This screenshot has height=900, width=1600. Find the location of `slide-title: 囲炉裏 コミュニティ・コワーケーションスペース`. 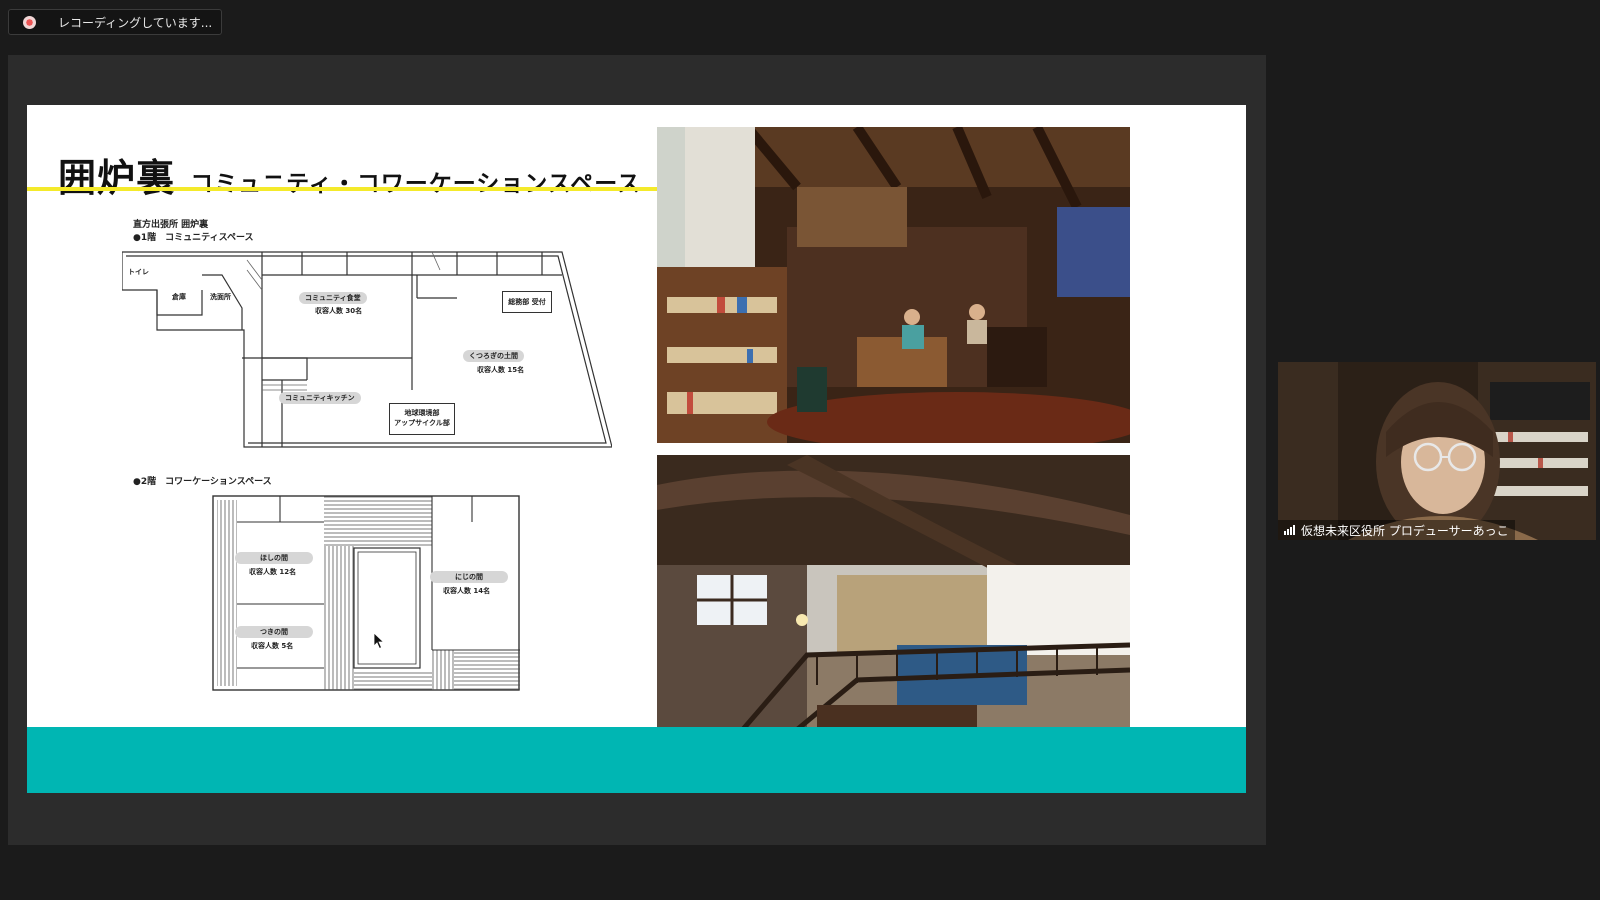

slide-title: 囲炉裏 コミュニティ・コワーケーションスペース is located at coordinates (349, 174).